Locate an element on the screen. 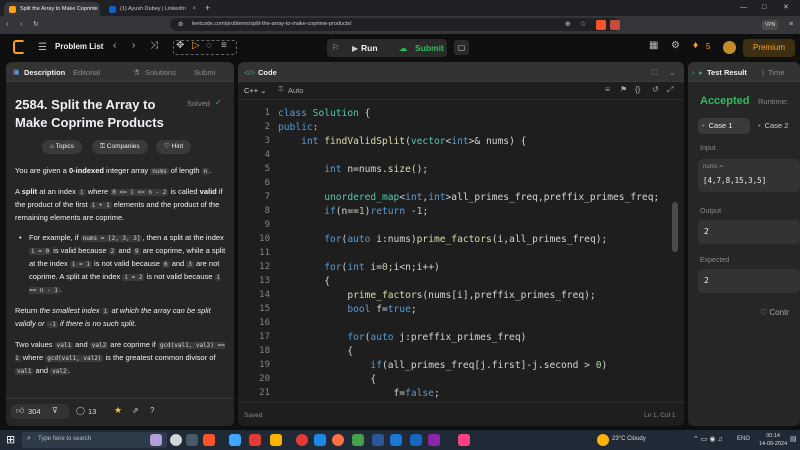  notes-icon: ▢ is located at coordinates (461, 47).